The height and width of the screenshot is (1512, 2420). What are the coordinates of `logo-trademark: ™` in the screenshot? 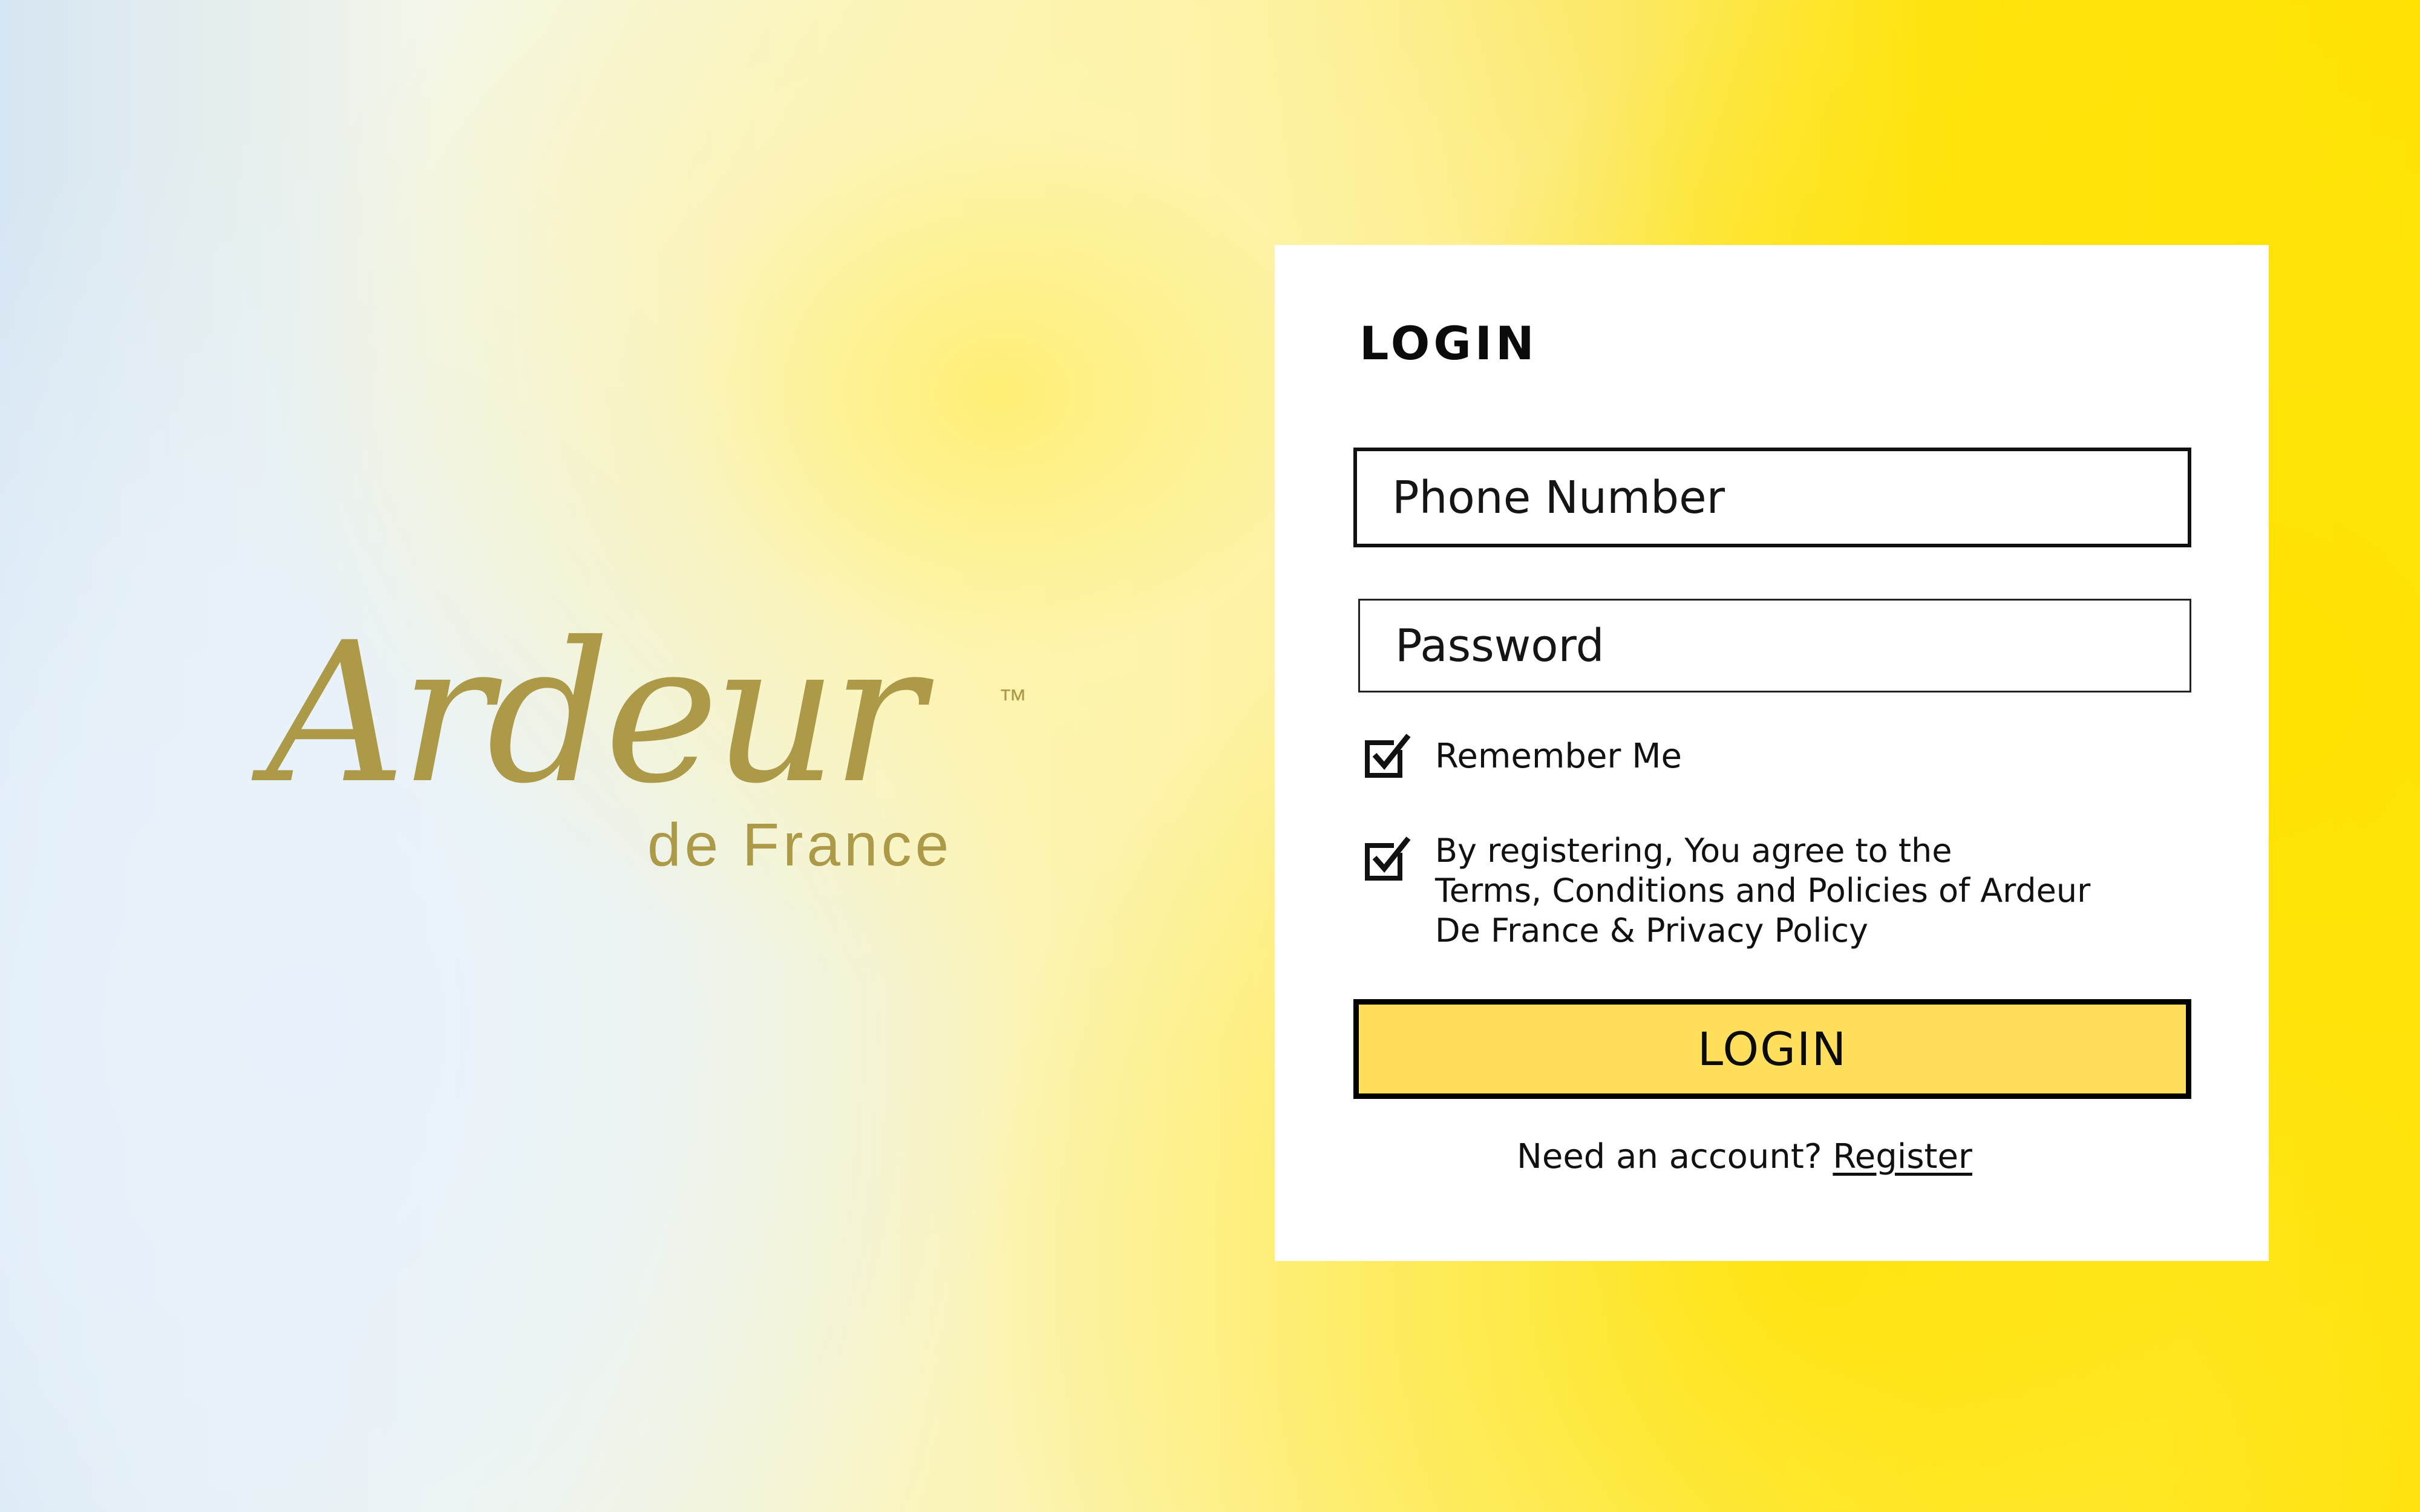 It's located at (1012, 700).